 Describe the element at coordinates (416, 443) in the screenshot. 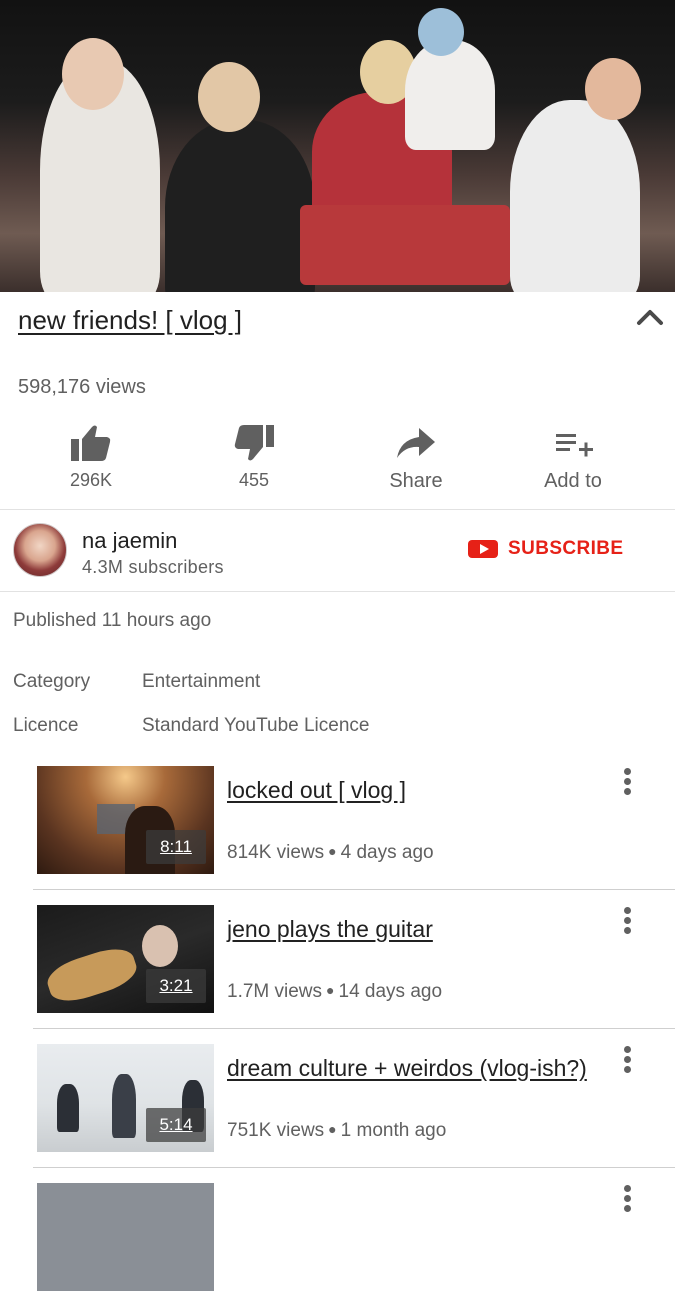

I see `share-arrow-icon` at that location.